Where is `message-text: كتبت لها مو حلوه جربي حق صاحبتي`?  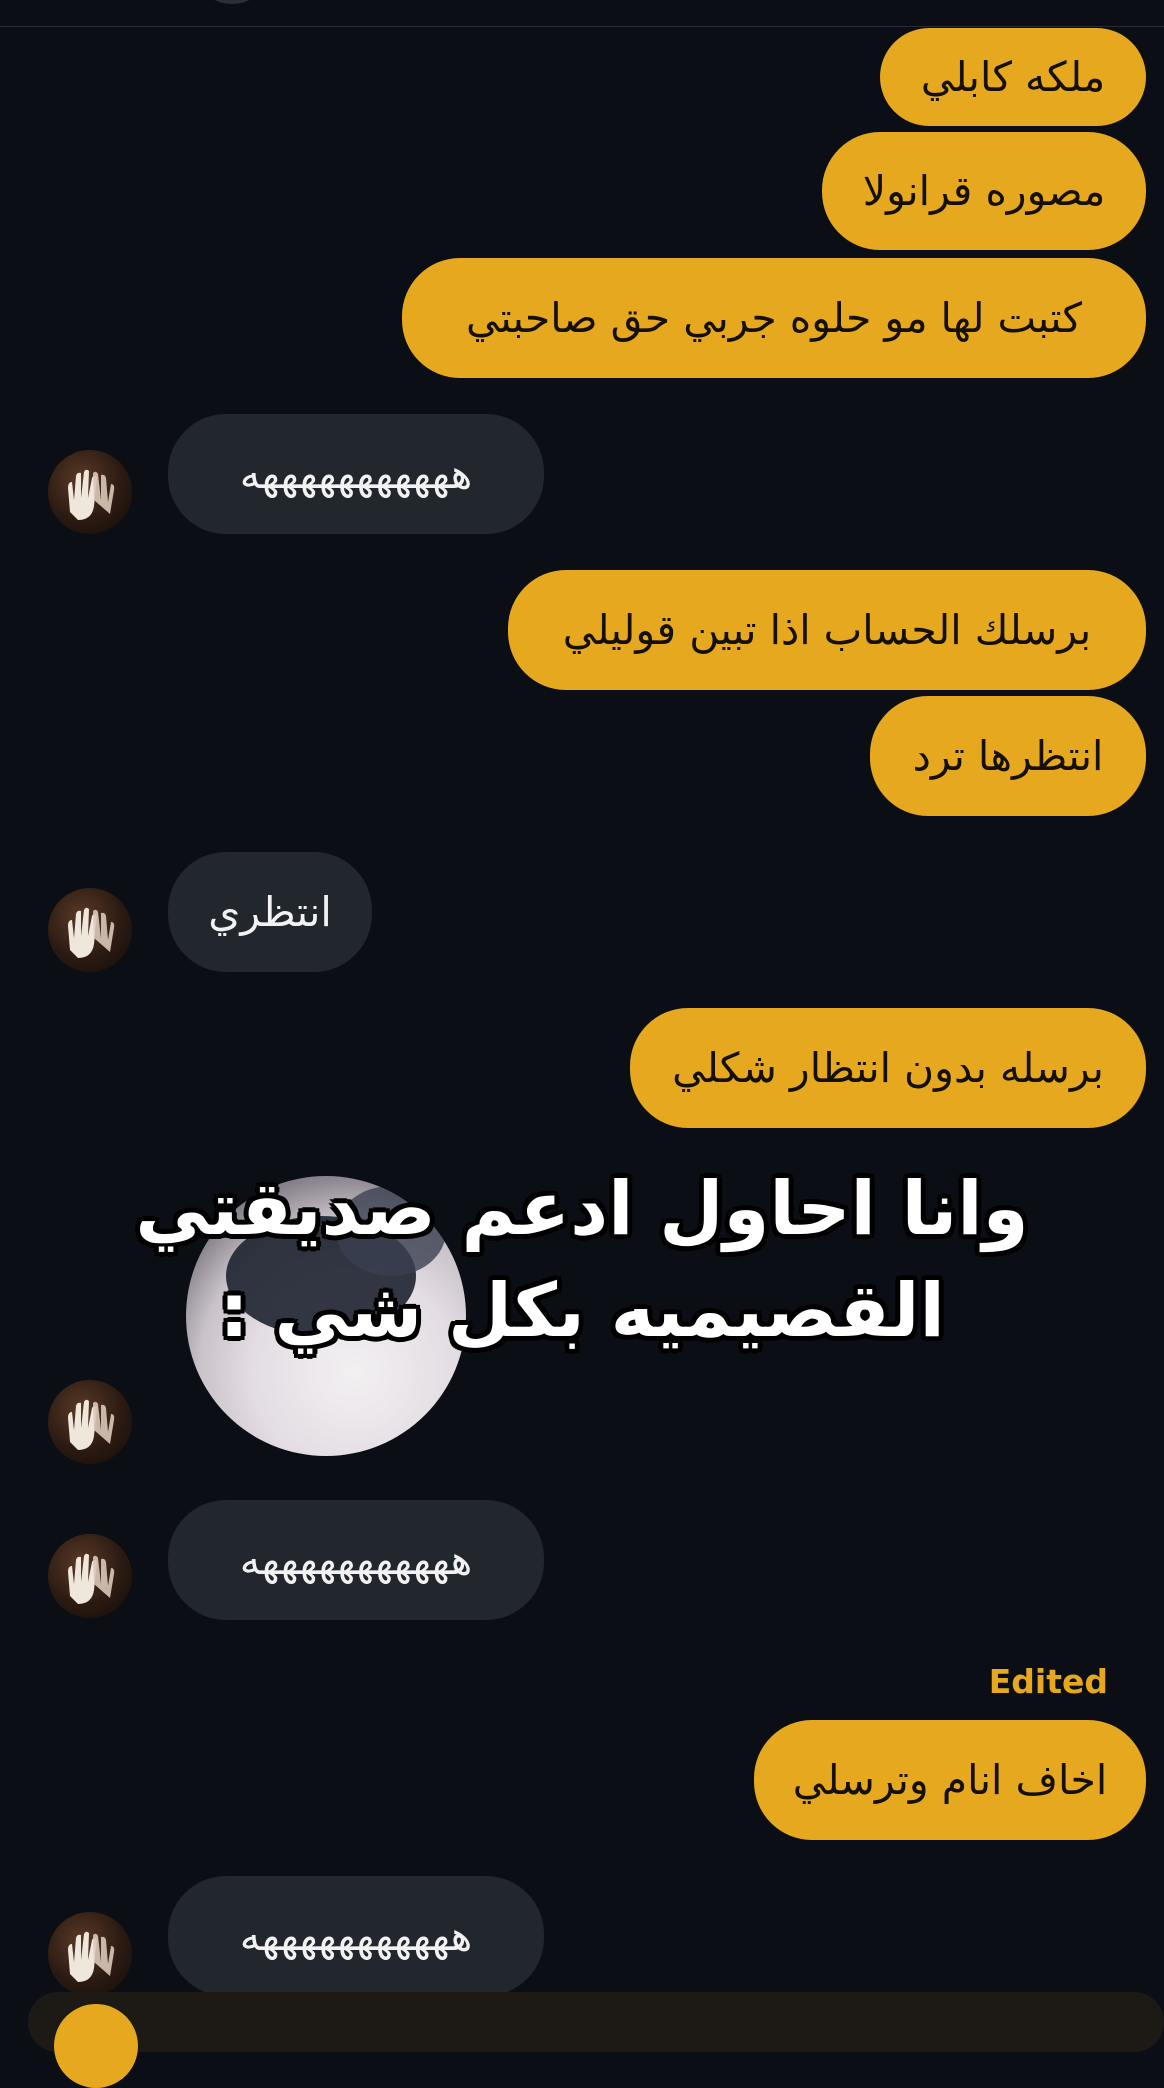 message-text: كتبت لها مو حلوه جربي حق صاحبتي is located at coordinates (774, 317).